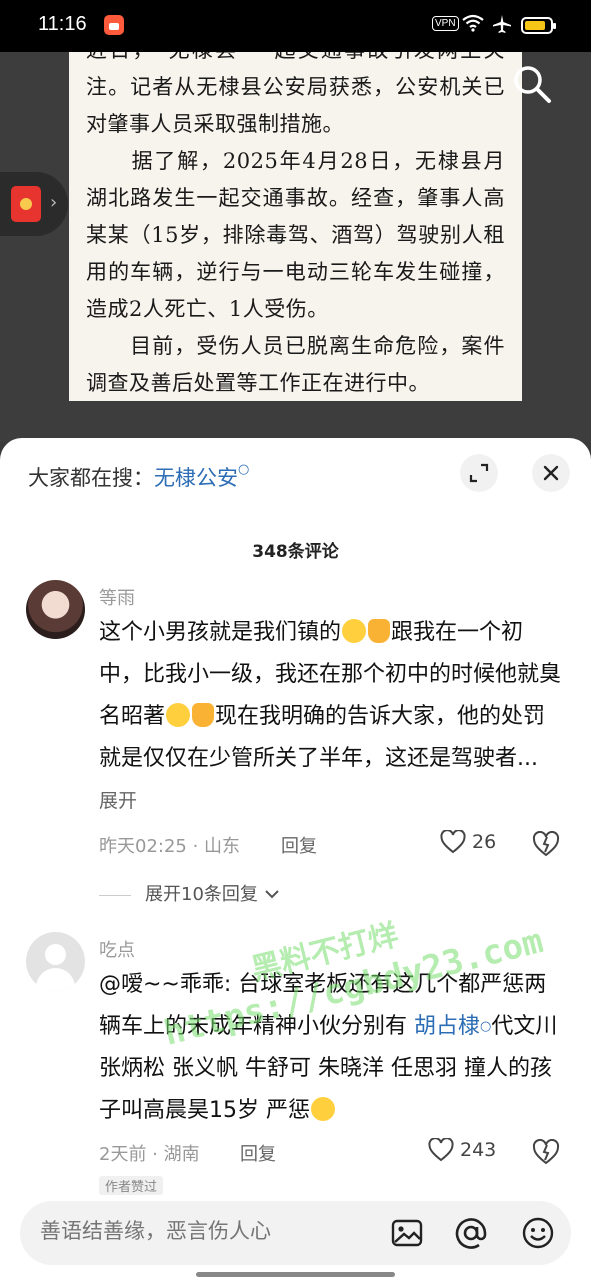 Image resolution: width=591 pixels, height=1280 pixels. I want to click on comment-input, so click(190, 1231).